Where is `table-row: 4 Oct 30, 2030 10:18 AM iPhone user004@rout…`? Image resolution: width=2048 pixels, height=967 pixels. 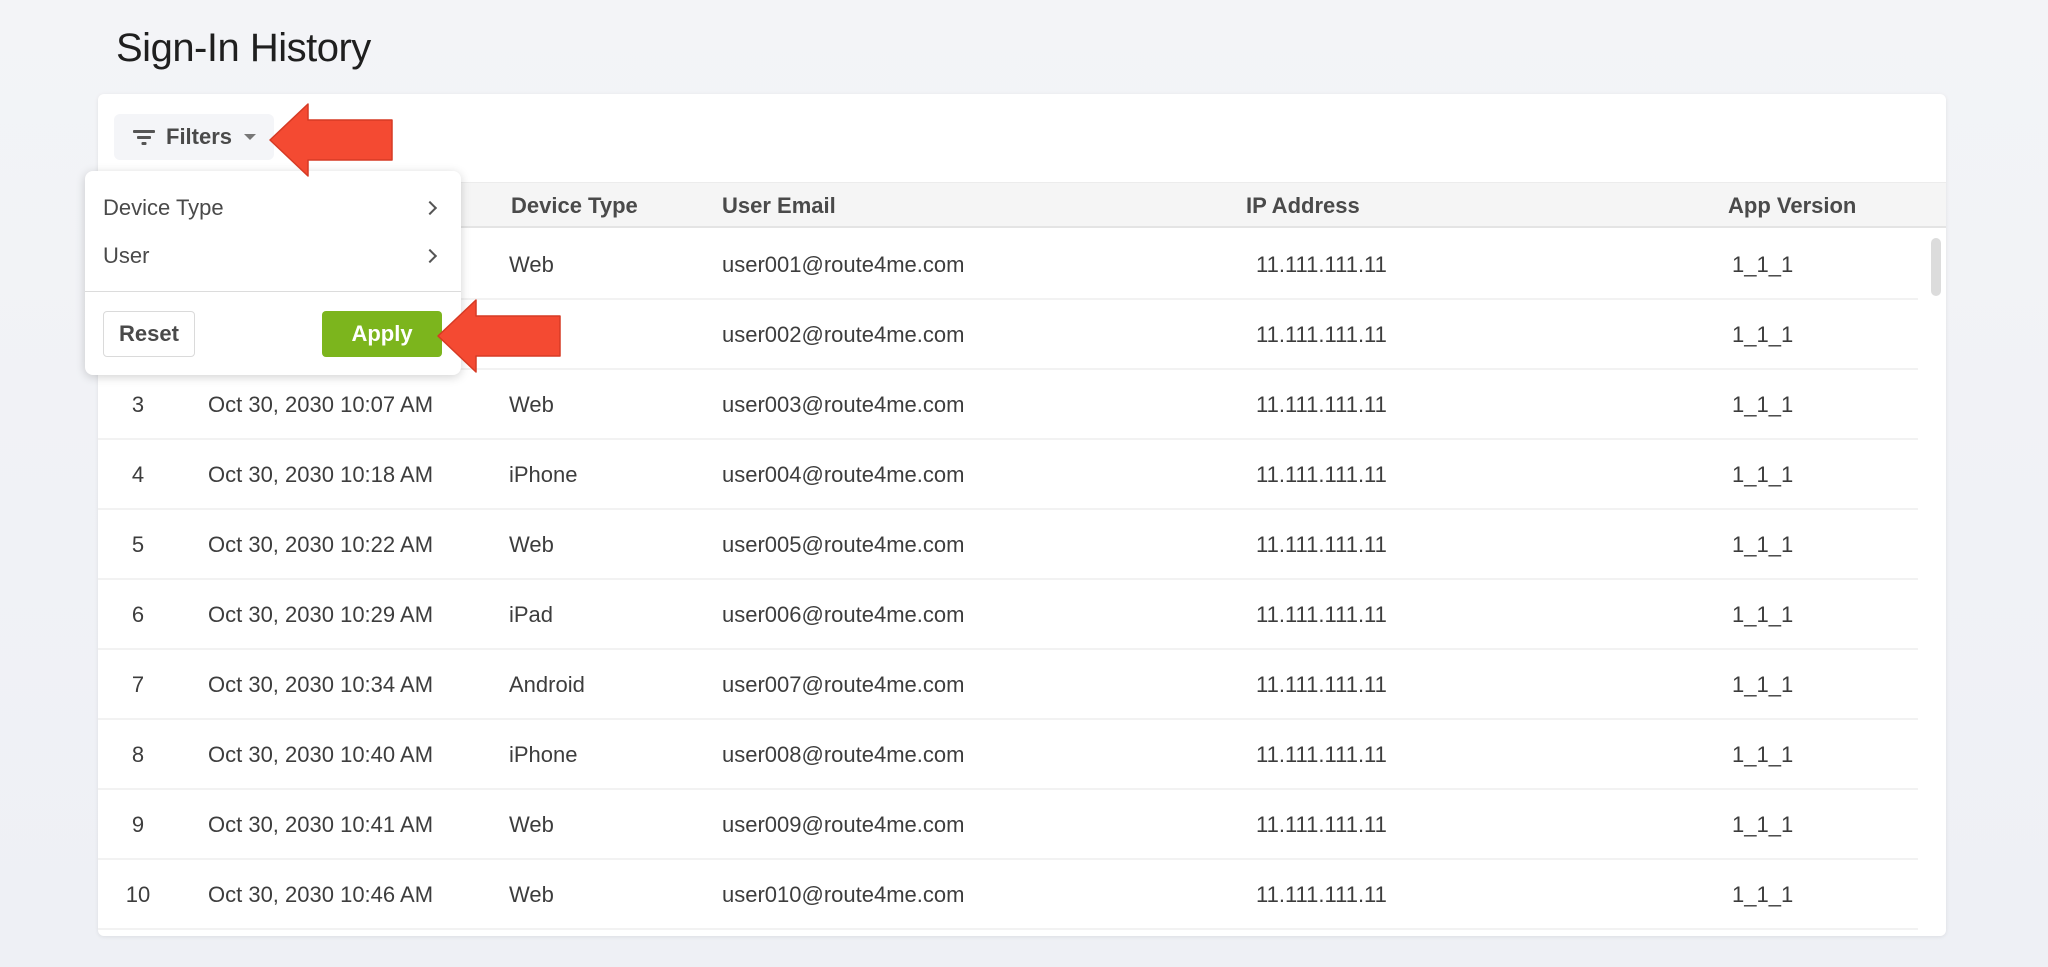 table-row: 4 Oct 30, 2030 10:18 AM iPhone user004@rout… is located at coordinates (1008, 475).